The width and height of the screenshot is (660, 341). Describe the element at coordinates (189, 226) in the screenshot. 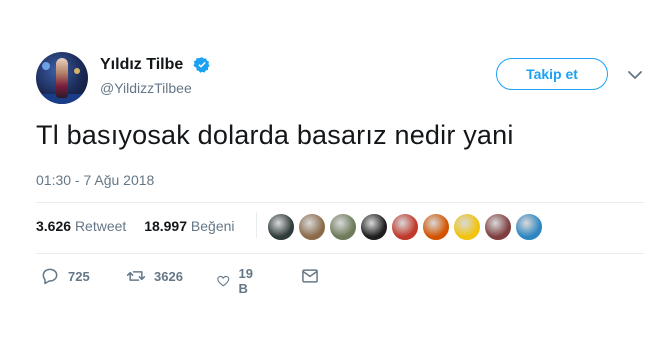

I see `like-stat: 18.997 Beğeni` at that location.